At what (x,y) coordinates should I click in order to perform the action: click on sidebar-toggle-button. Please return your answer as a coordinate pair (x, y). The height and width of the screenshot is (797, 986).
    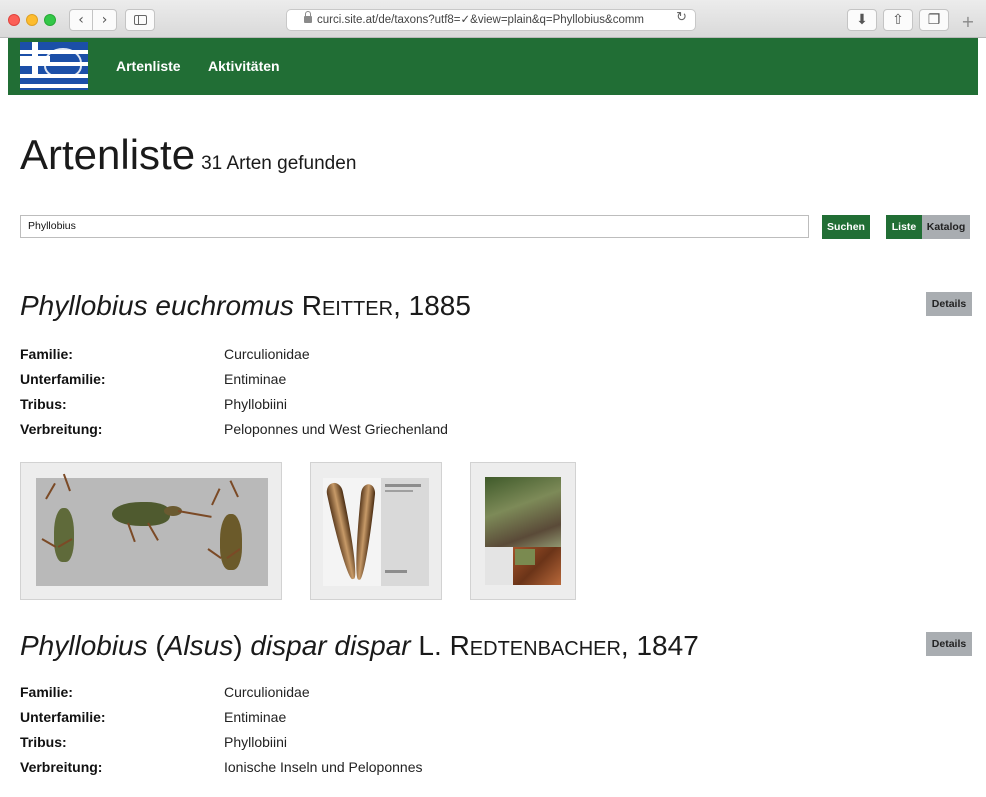
    Looking at the image, I should click on (140, 20).